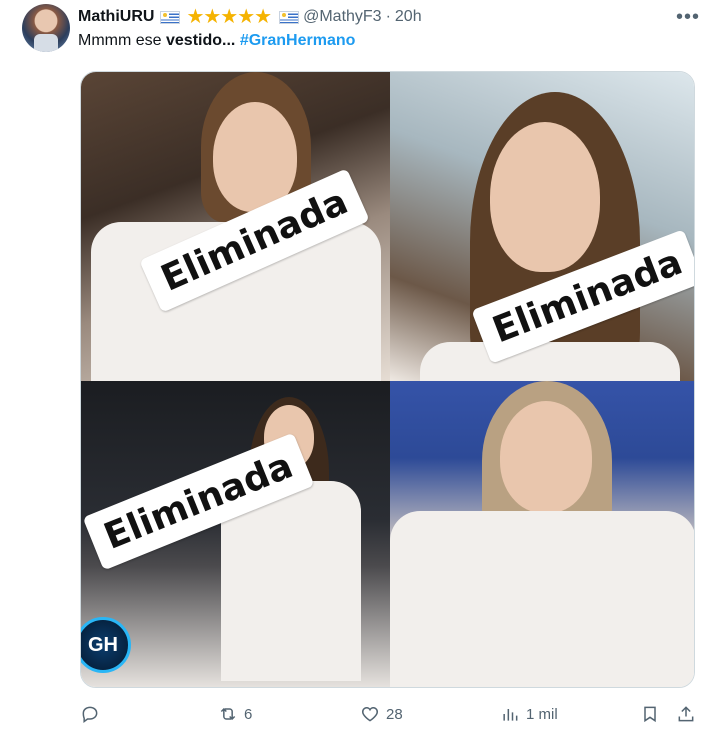 This screenshot has height=737, width=711. What do you see at coordinates (394, 714) in the screenshot?
I see `like-count: 28` at bounding box center [394, 714].